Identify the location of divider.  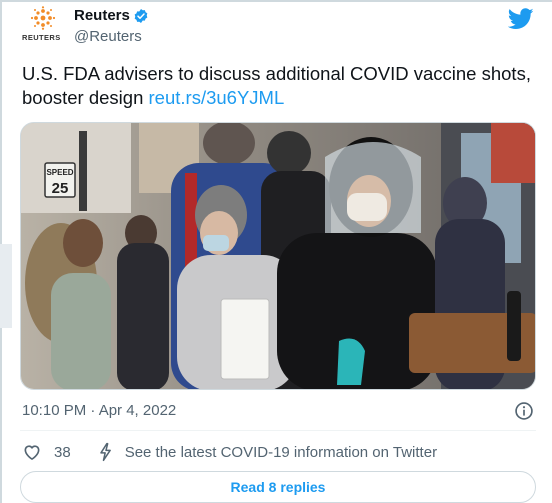
(278, 430).